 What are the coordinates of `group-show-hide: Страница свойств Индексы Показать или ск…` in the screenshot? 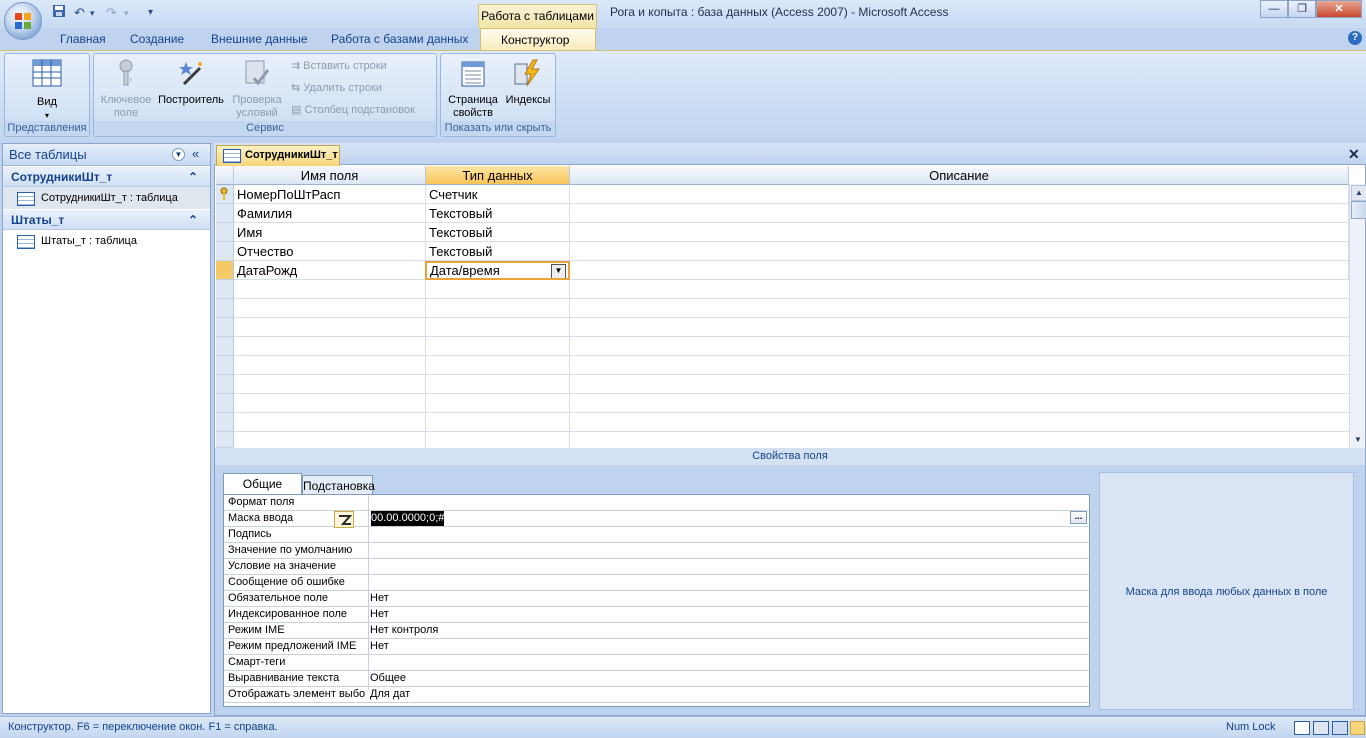 It's located at (498, 95).